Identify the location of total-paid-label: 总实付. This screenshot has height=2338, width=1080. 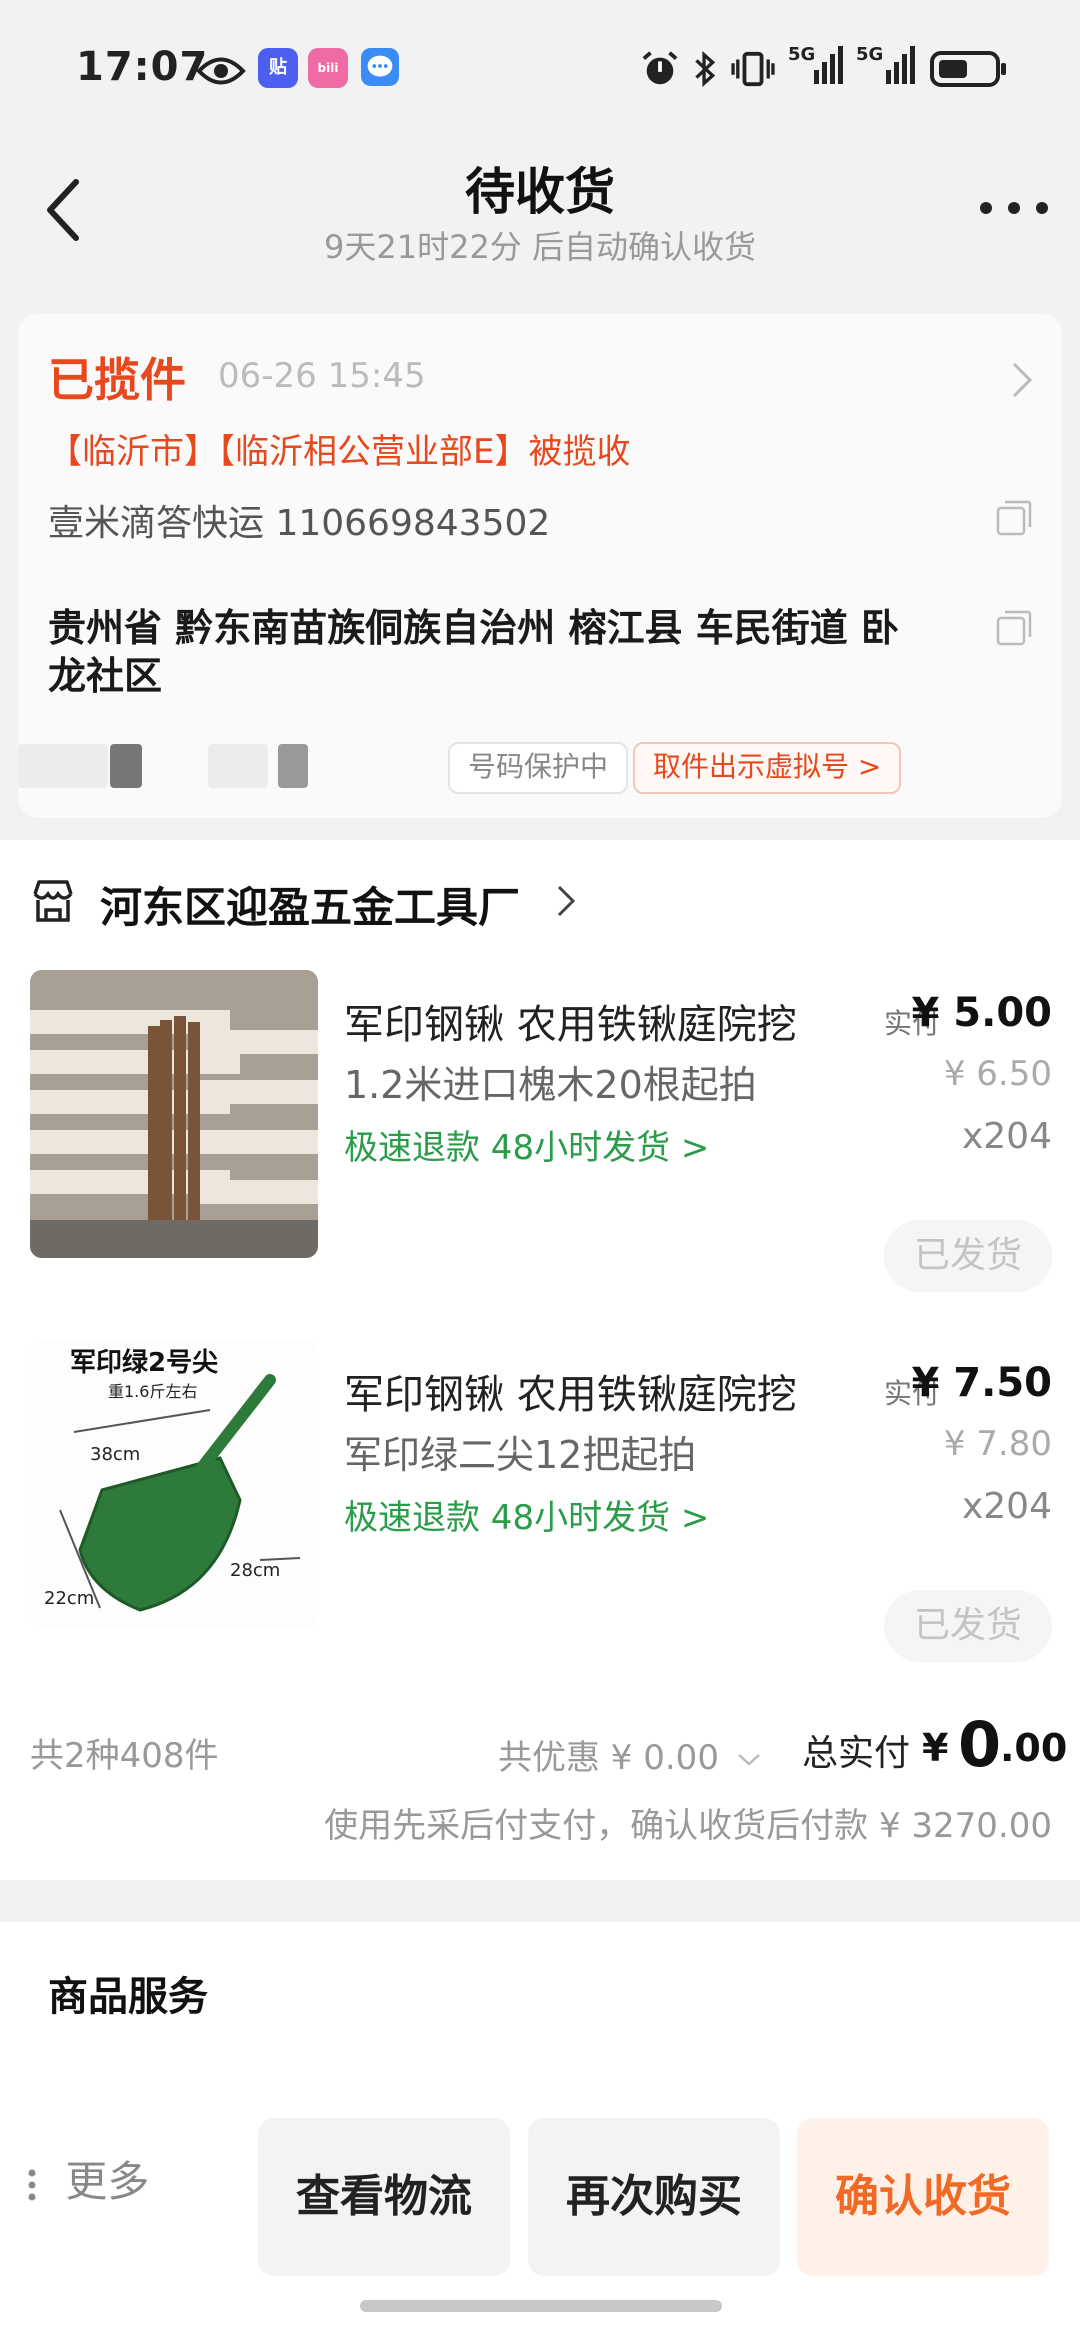
(856, 1753).